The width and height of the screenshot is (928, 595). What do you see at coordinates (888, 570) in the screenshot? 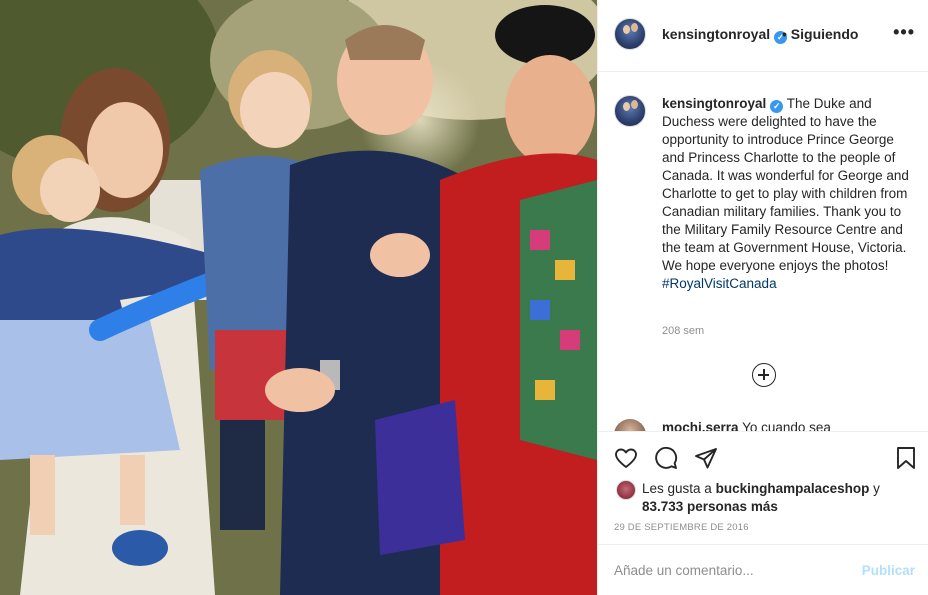
I see `publish-button: Publicar` at bounding box center [888, 570].